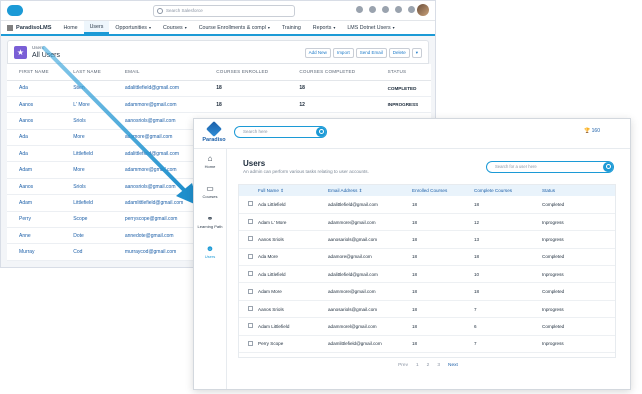  I want to click on salesforce-logo, so click(15, 10).